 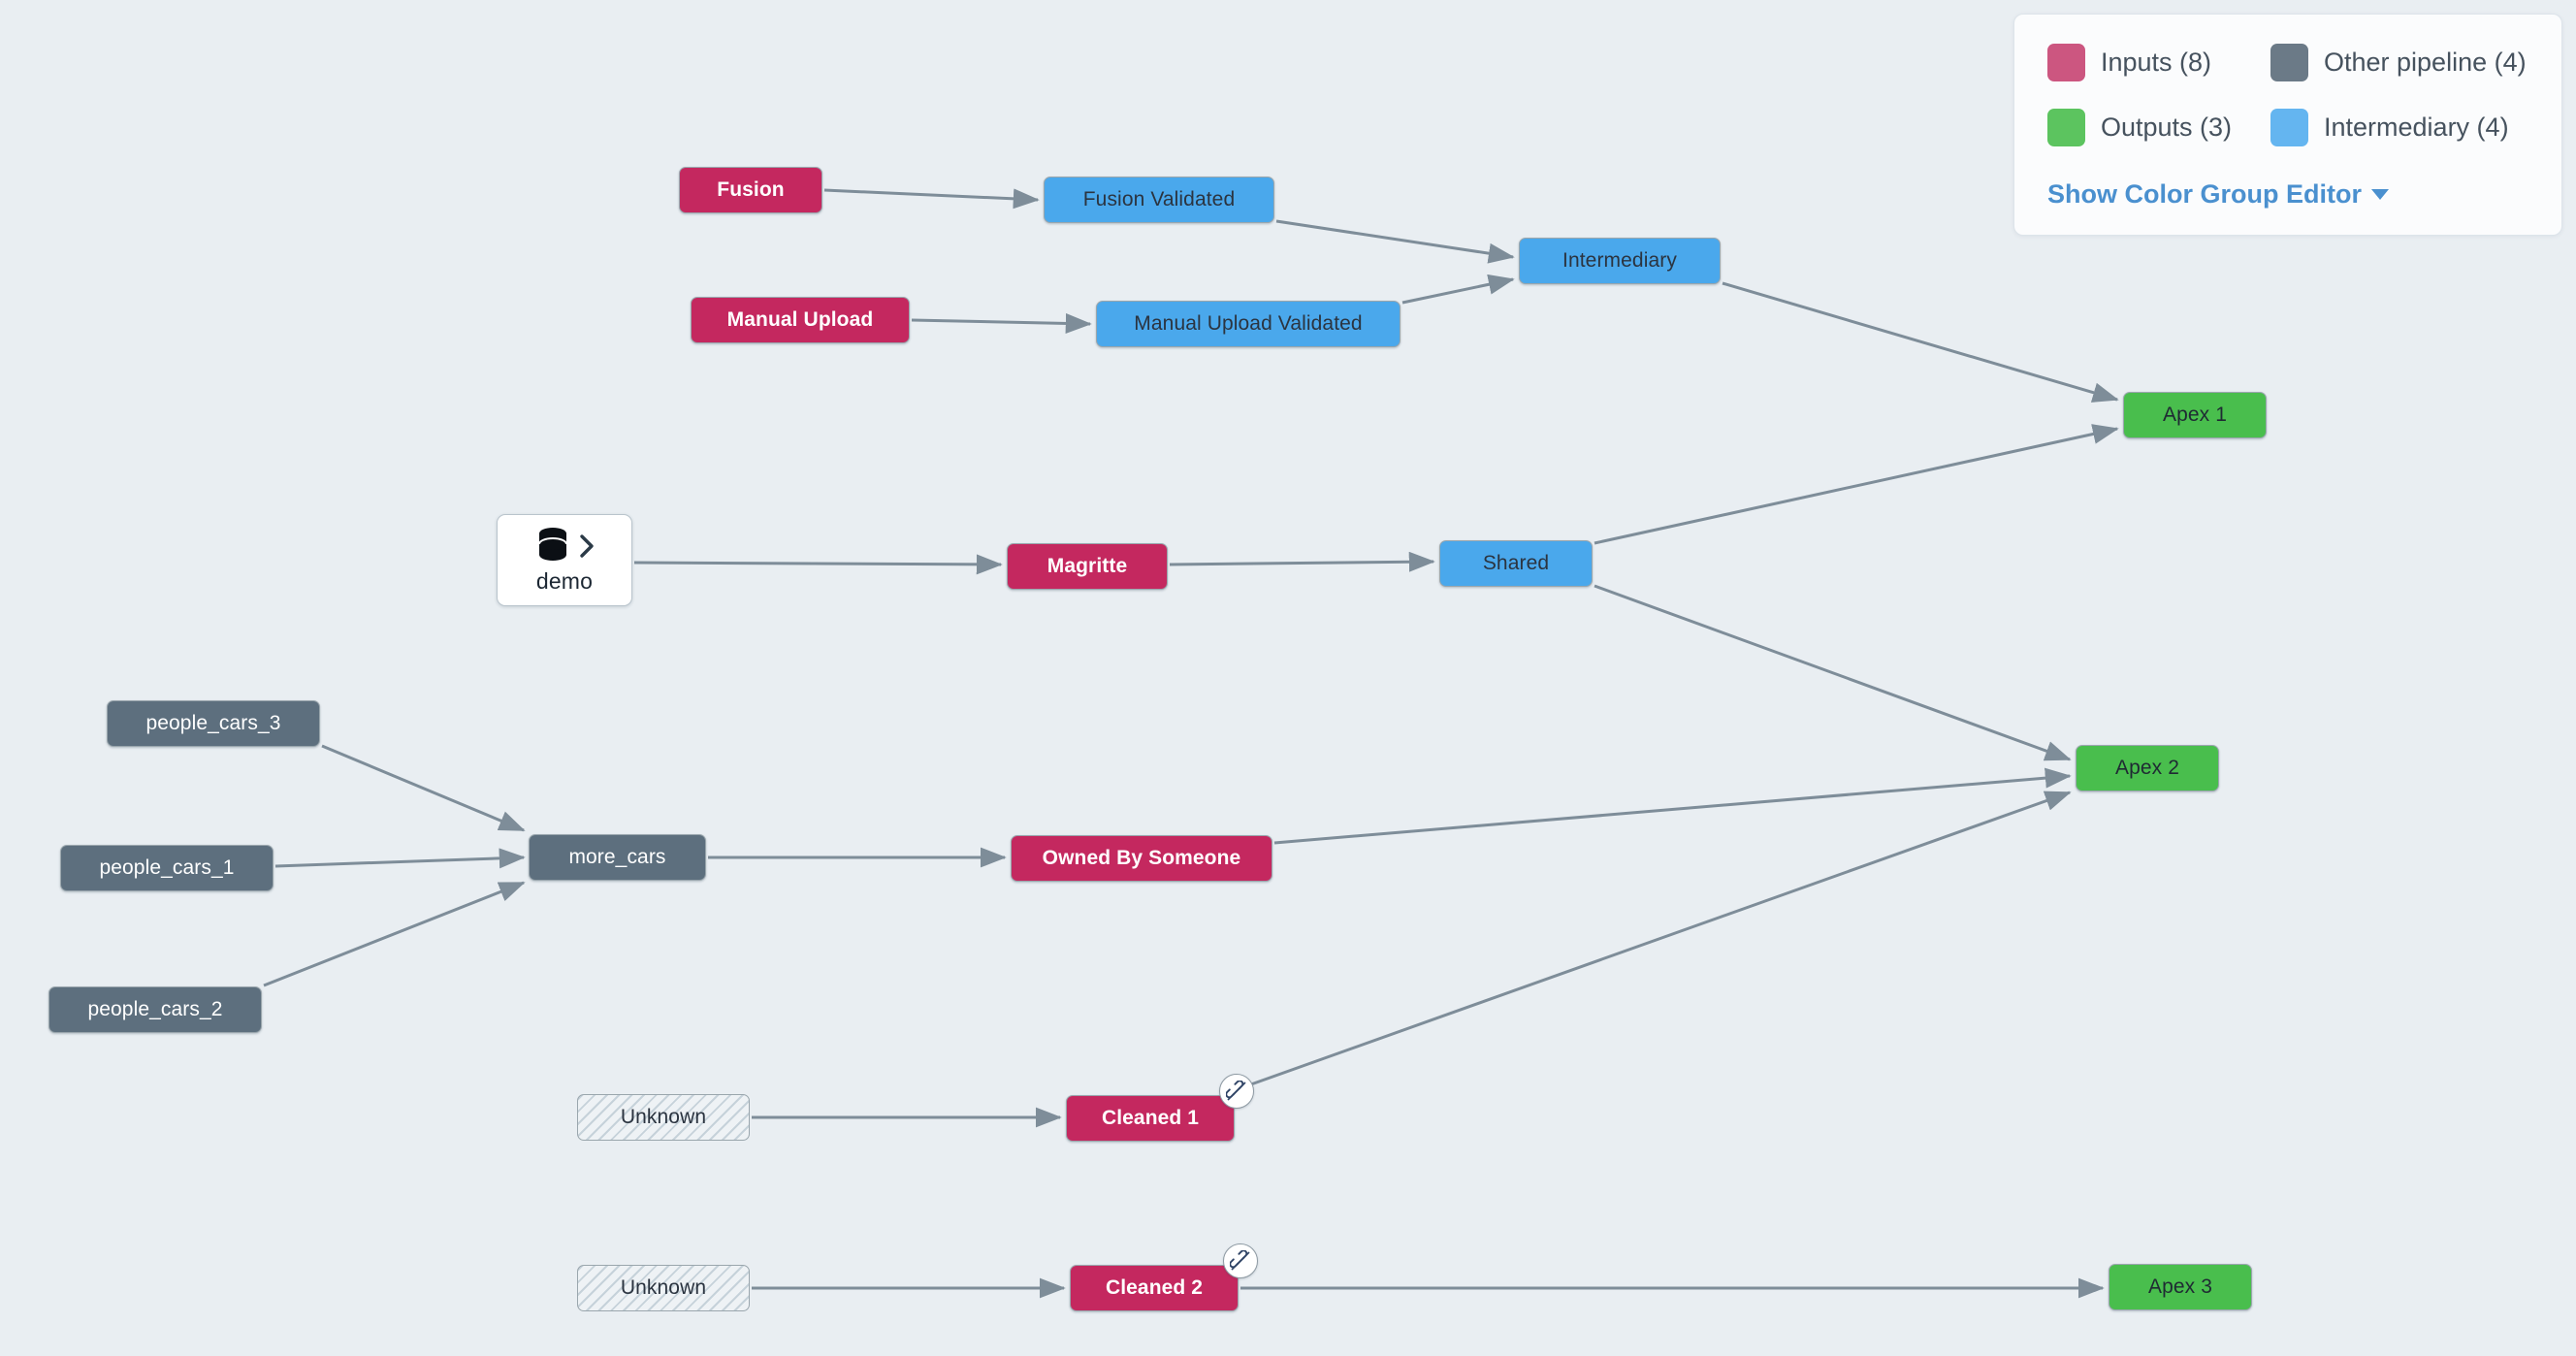 I want to click on show-color-group-editor-link: Show Color Group Editor, so click(x=2218, y=194).